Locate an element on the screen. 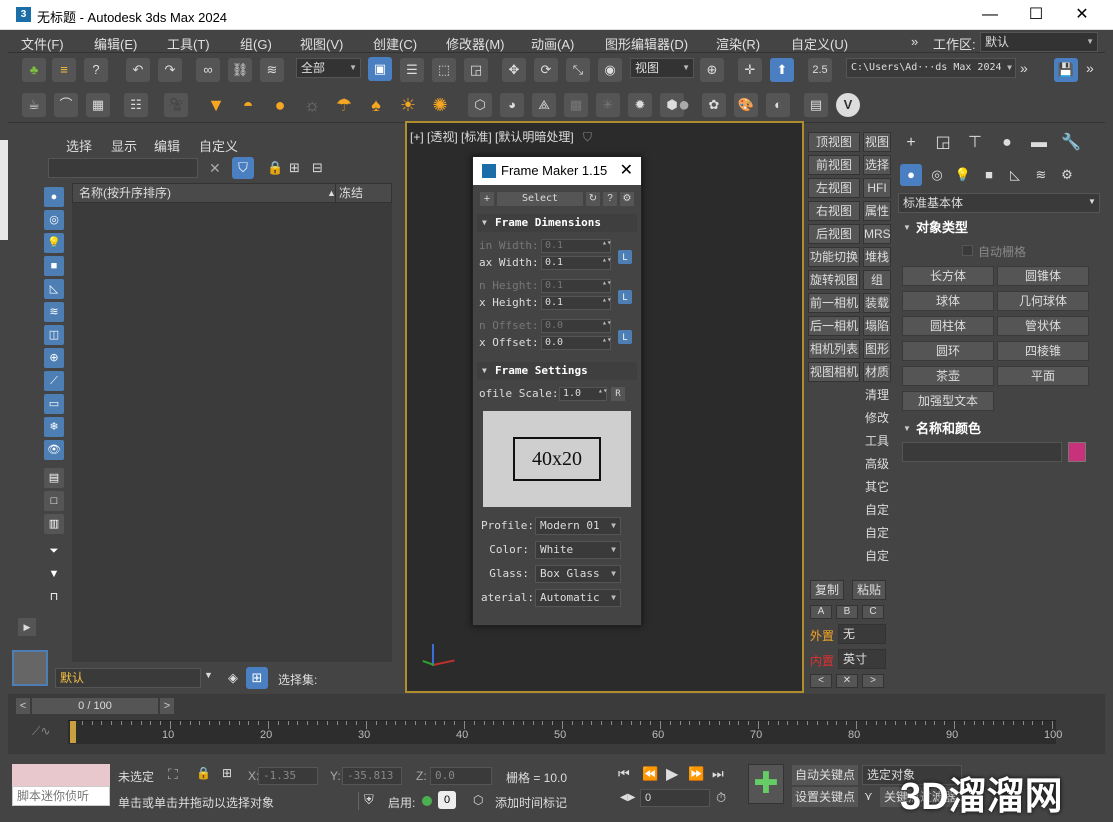  placement-icon: ◉ is located at coordinates (610, 70).